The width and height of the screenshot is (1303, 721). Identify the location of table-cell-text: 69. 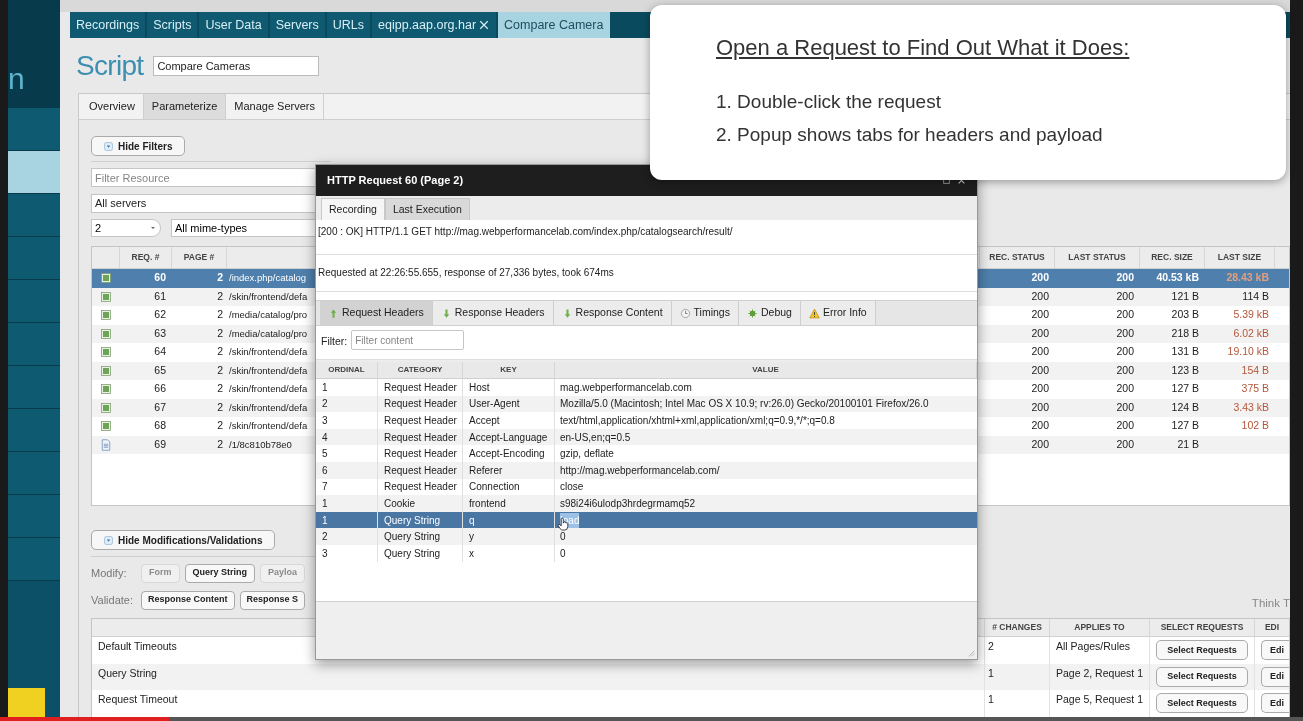
(160, 444).